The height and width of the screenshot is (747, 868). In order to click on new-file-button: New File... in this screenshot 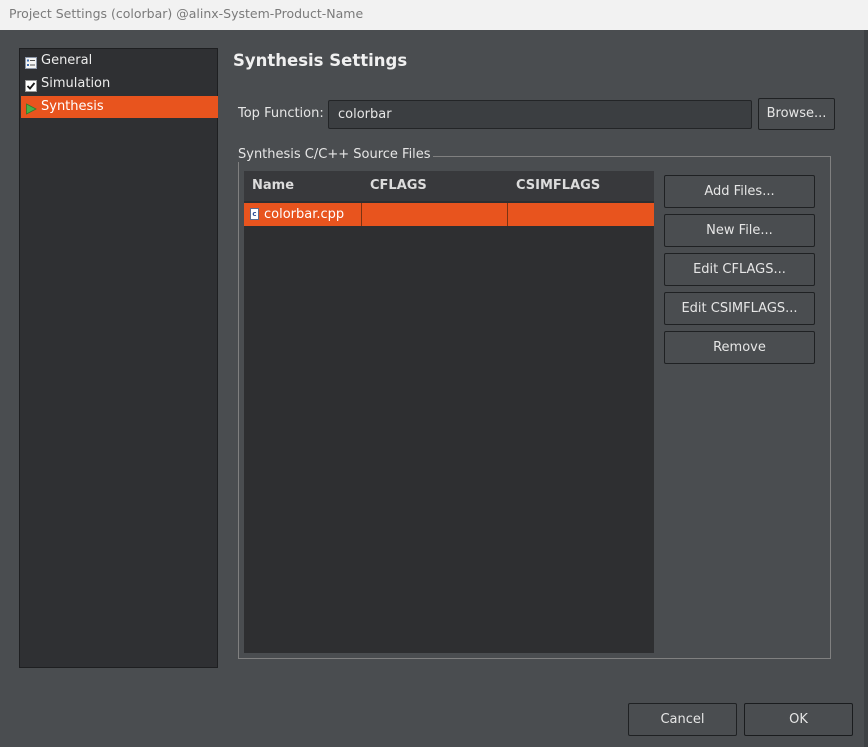, I will do `click(739, 230)`.